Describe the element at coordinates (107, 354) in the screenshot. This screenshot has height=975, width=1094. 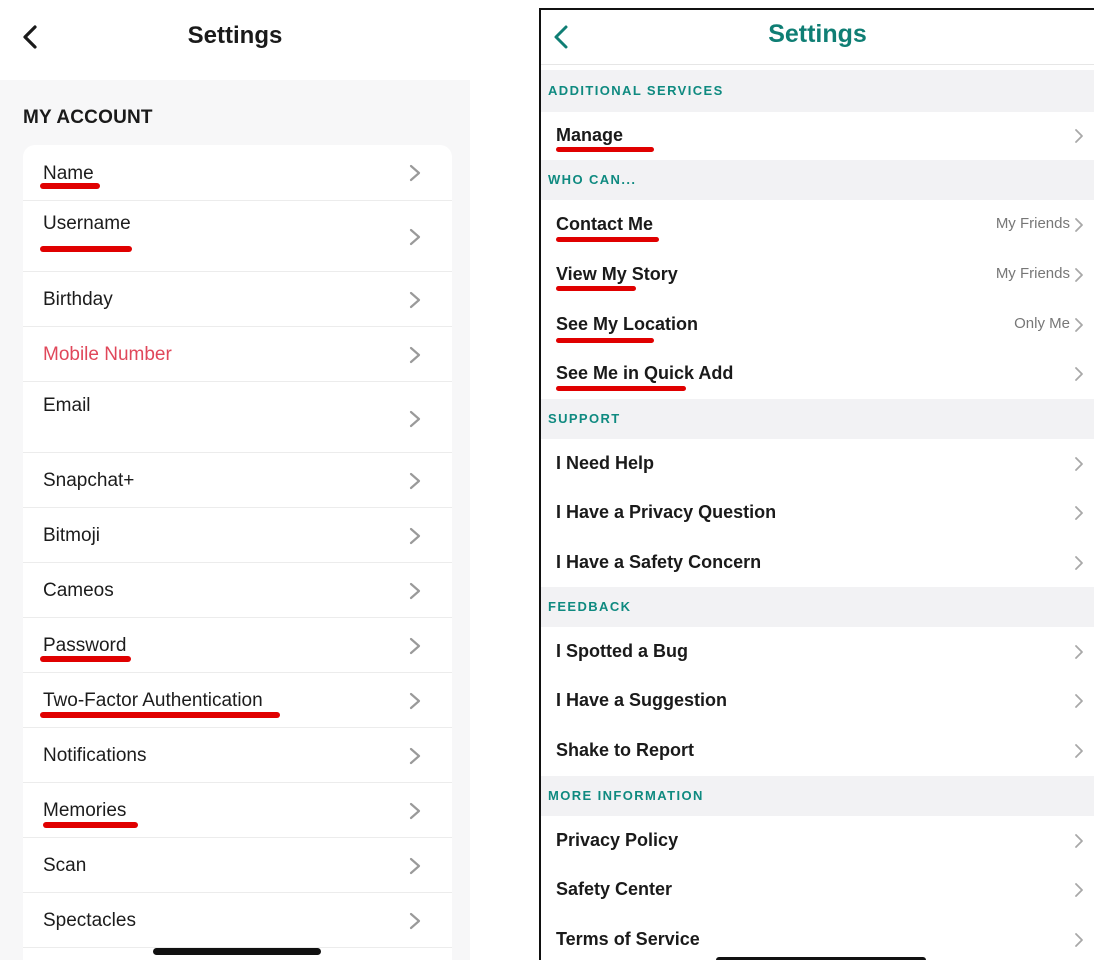
I see `settings-item-label: Mobile Number` at that location.